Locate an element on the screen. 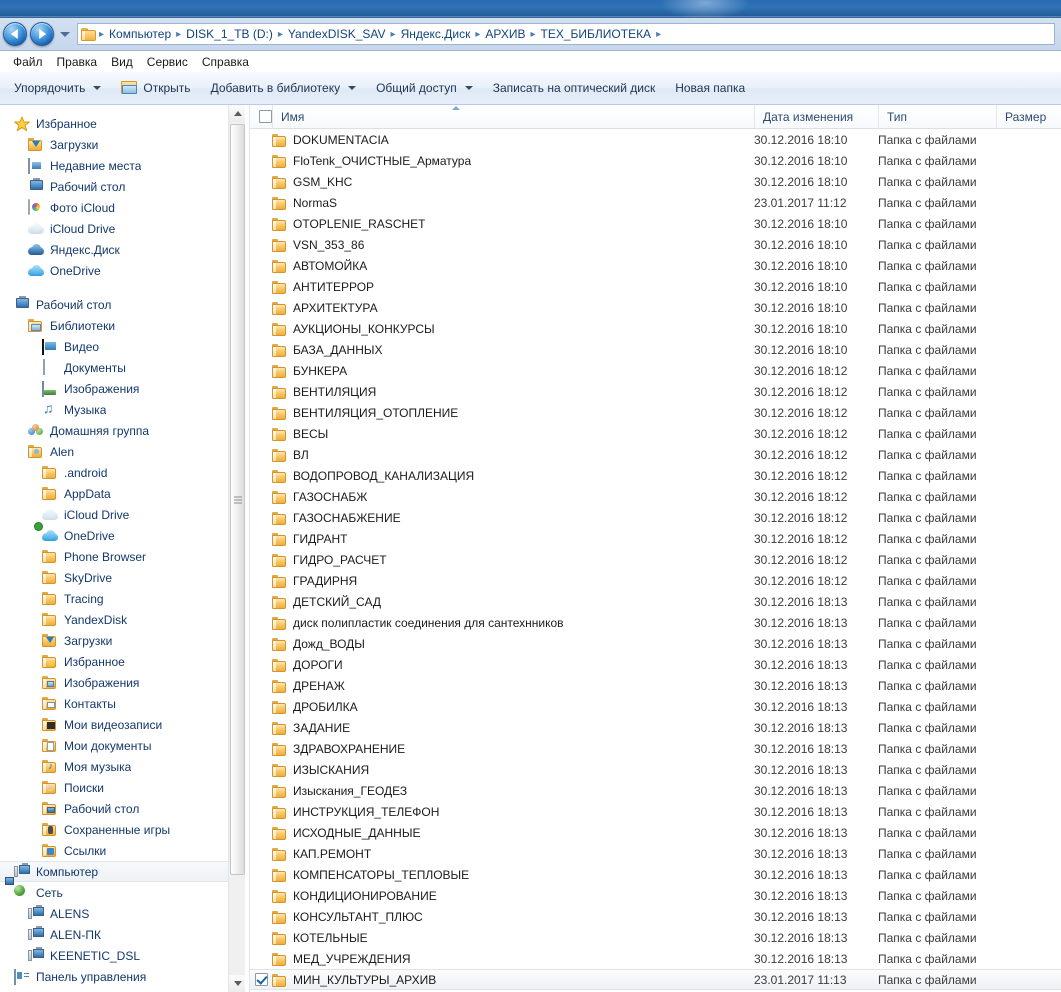  table-row: ГИДРАНТ 30.12.2016 18:12 Папка с файлами is located at coordinates (655, 538).